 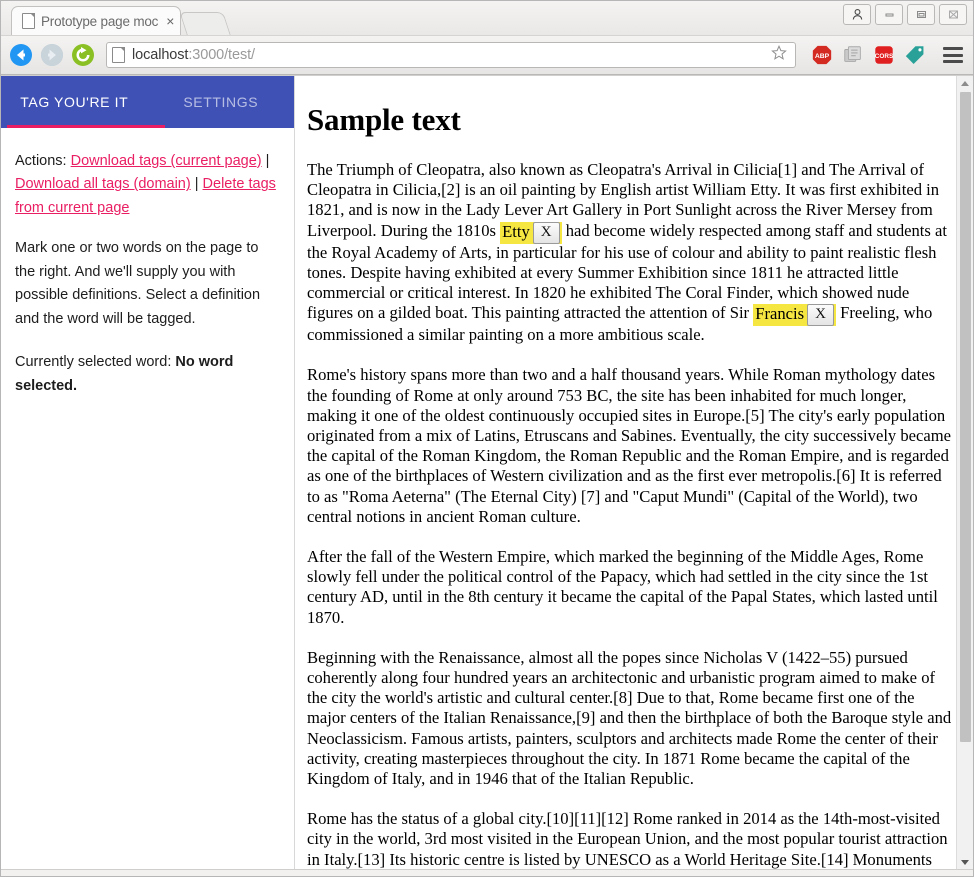 What do you see at coordinates (118, 55) in the screenshot?
I see `url-page-icon` at bounding box center [118, 55].